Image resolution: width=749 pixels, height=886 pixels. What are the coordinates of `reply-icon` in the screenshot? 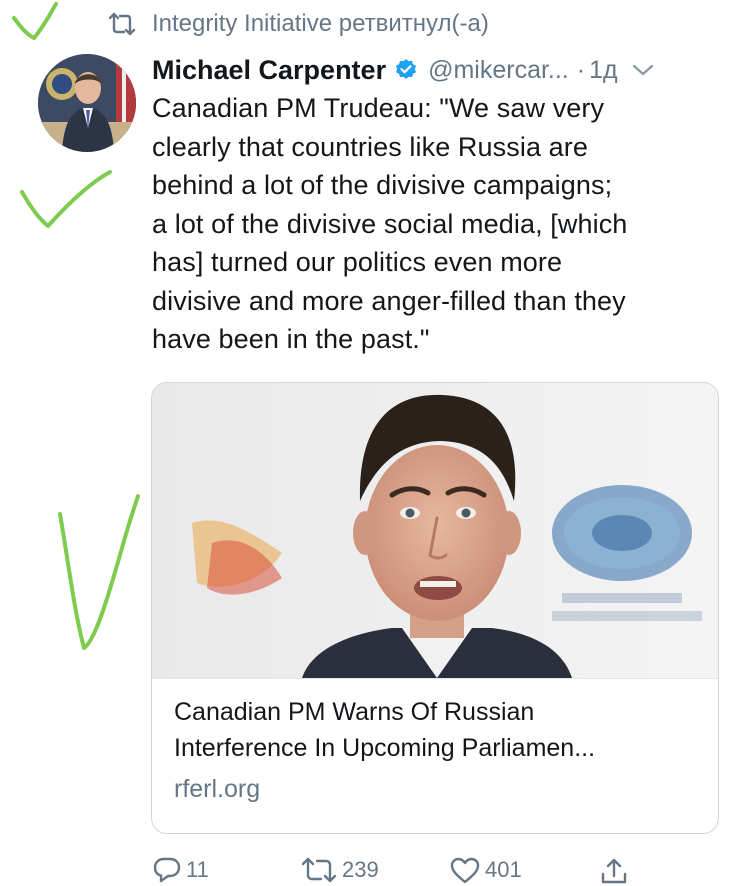 It's located at (167, 870).